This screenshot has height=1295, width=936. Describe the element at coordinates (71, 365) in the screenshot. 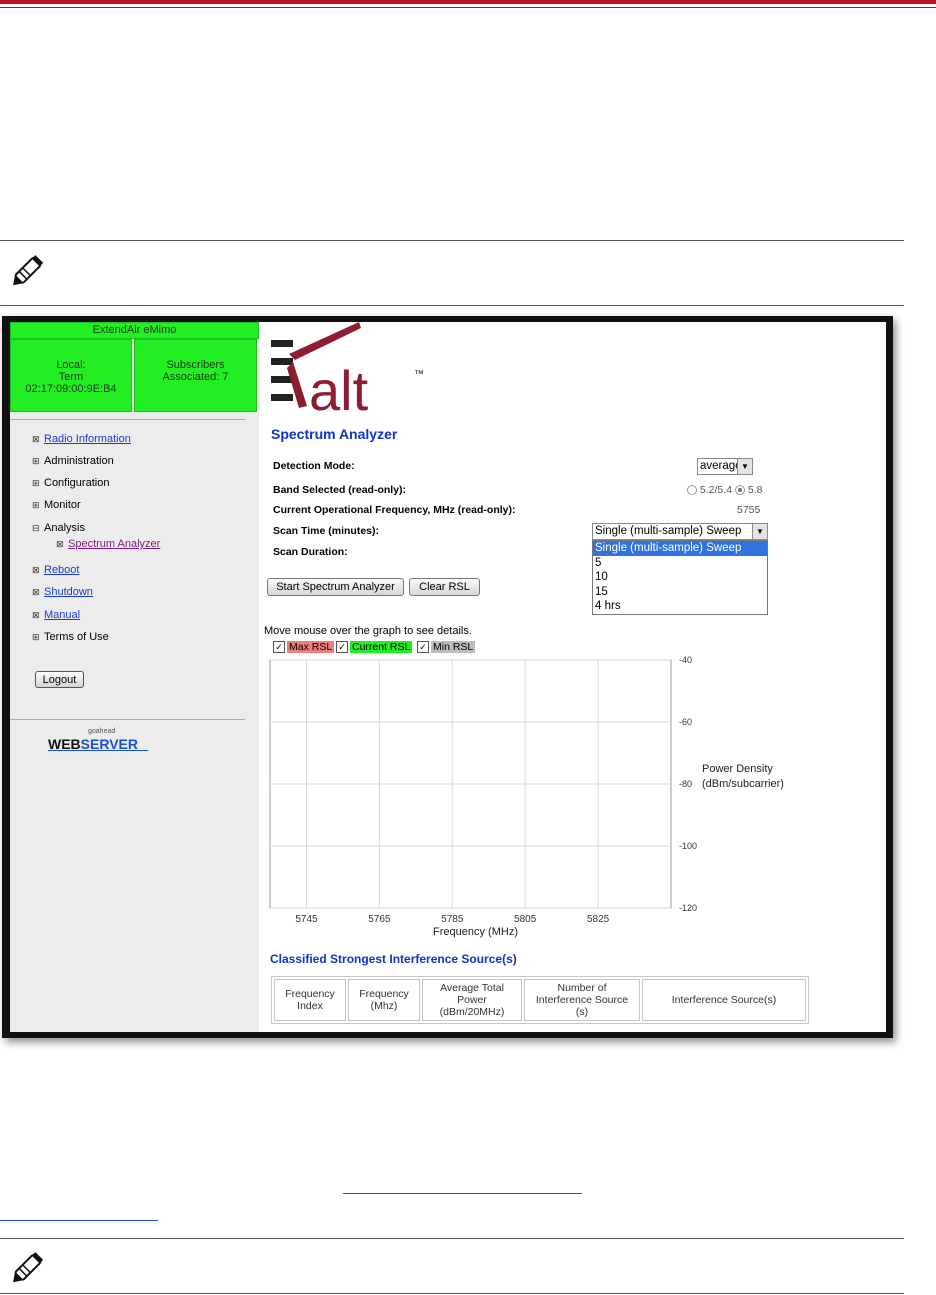

I see `local-label: Local:` at that location.